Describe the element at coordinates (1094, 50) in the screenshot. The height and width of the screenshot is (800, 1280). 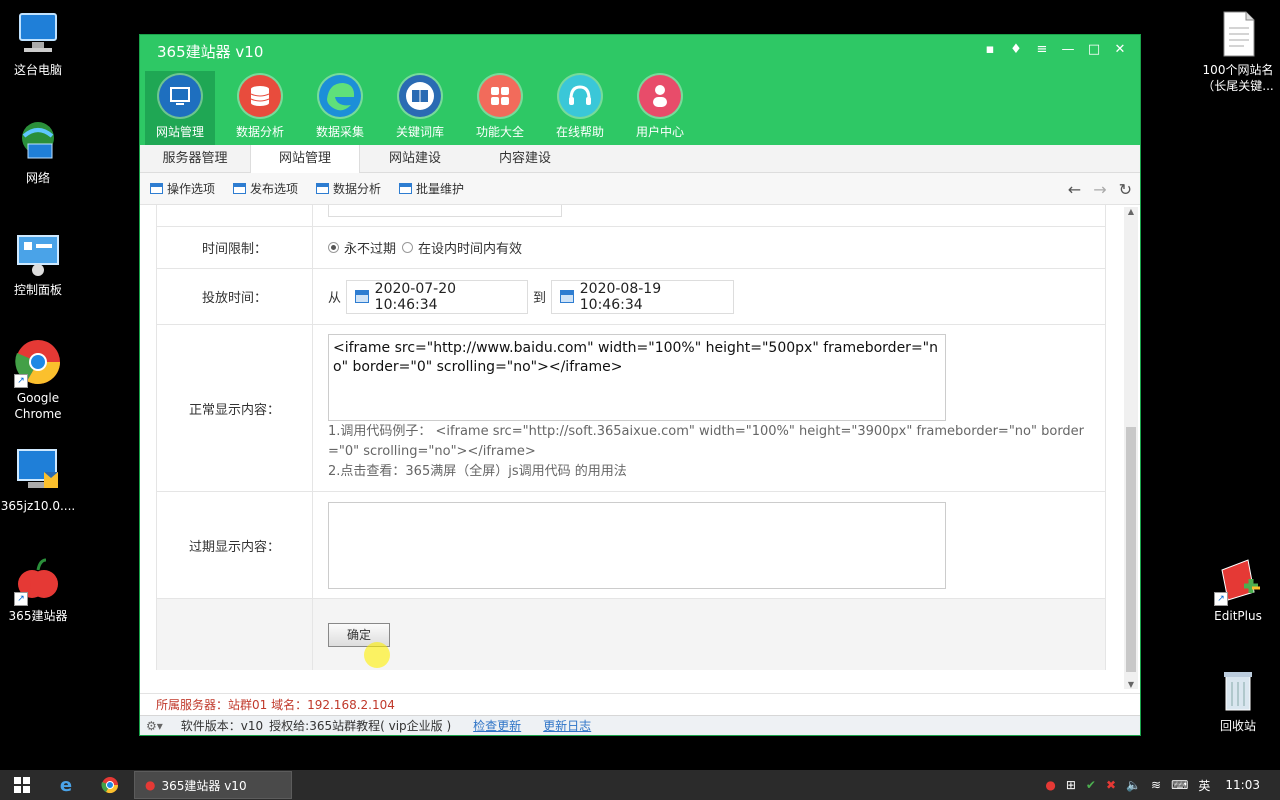
I see `maximize-button: □` at that location.